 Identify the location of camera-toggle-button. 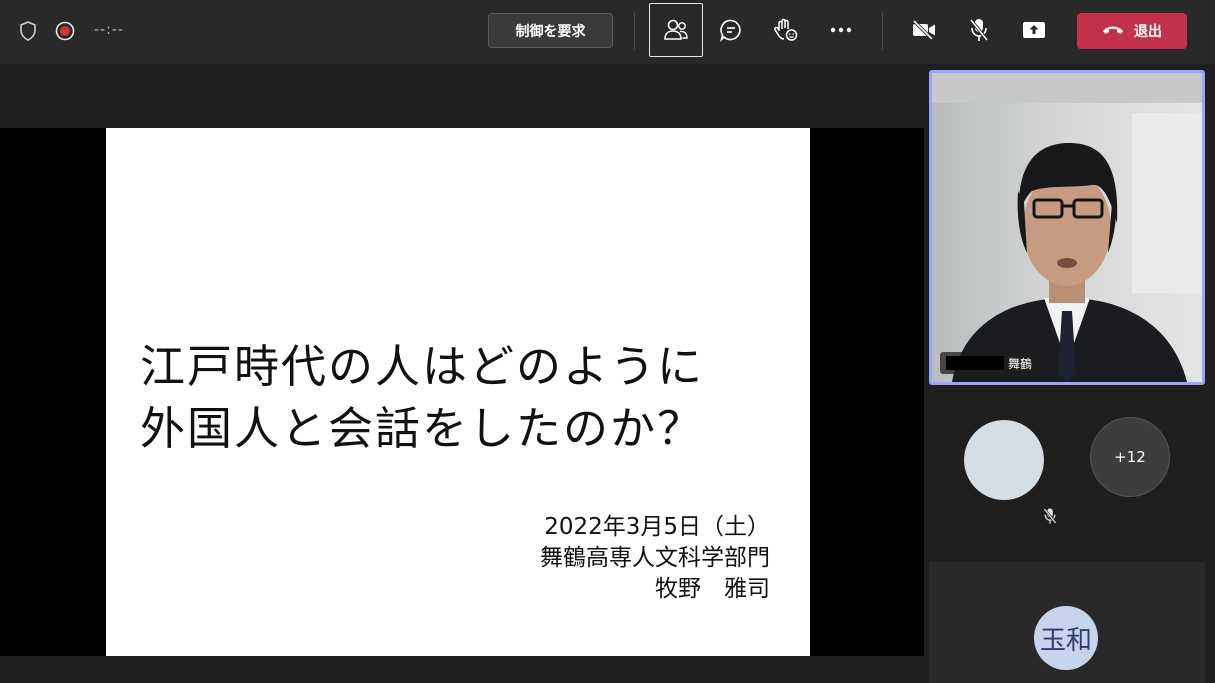
(924, 30).